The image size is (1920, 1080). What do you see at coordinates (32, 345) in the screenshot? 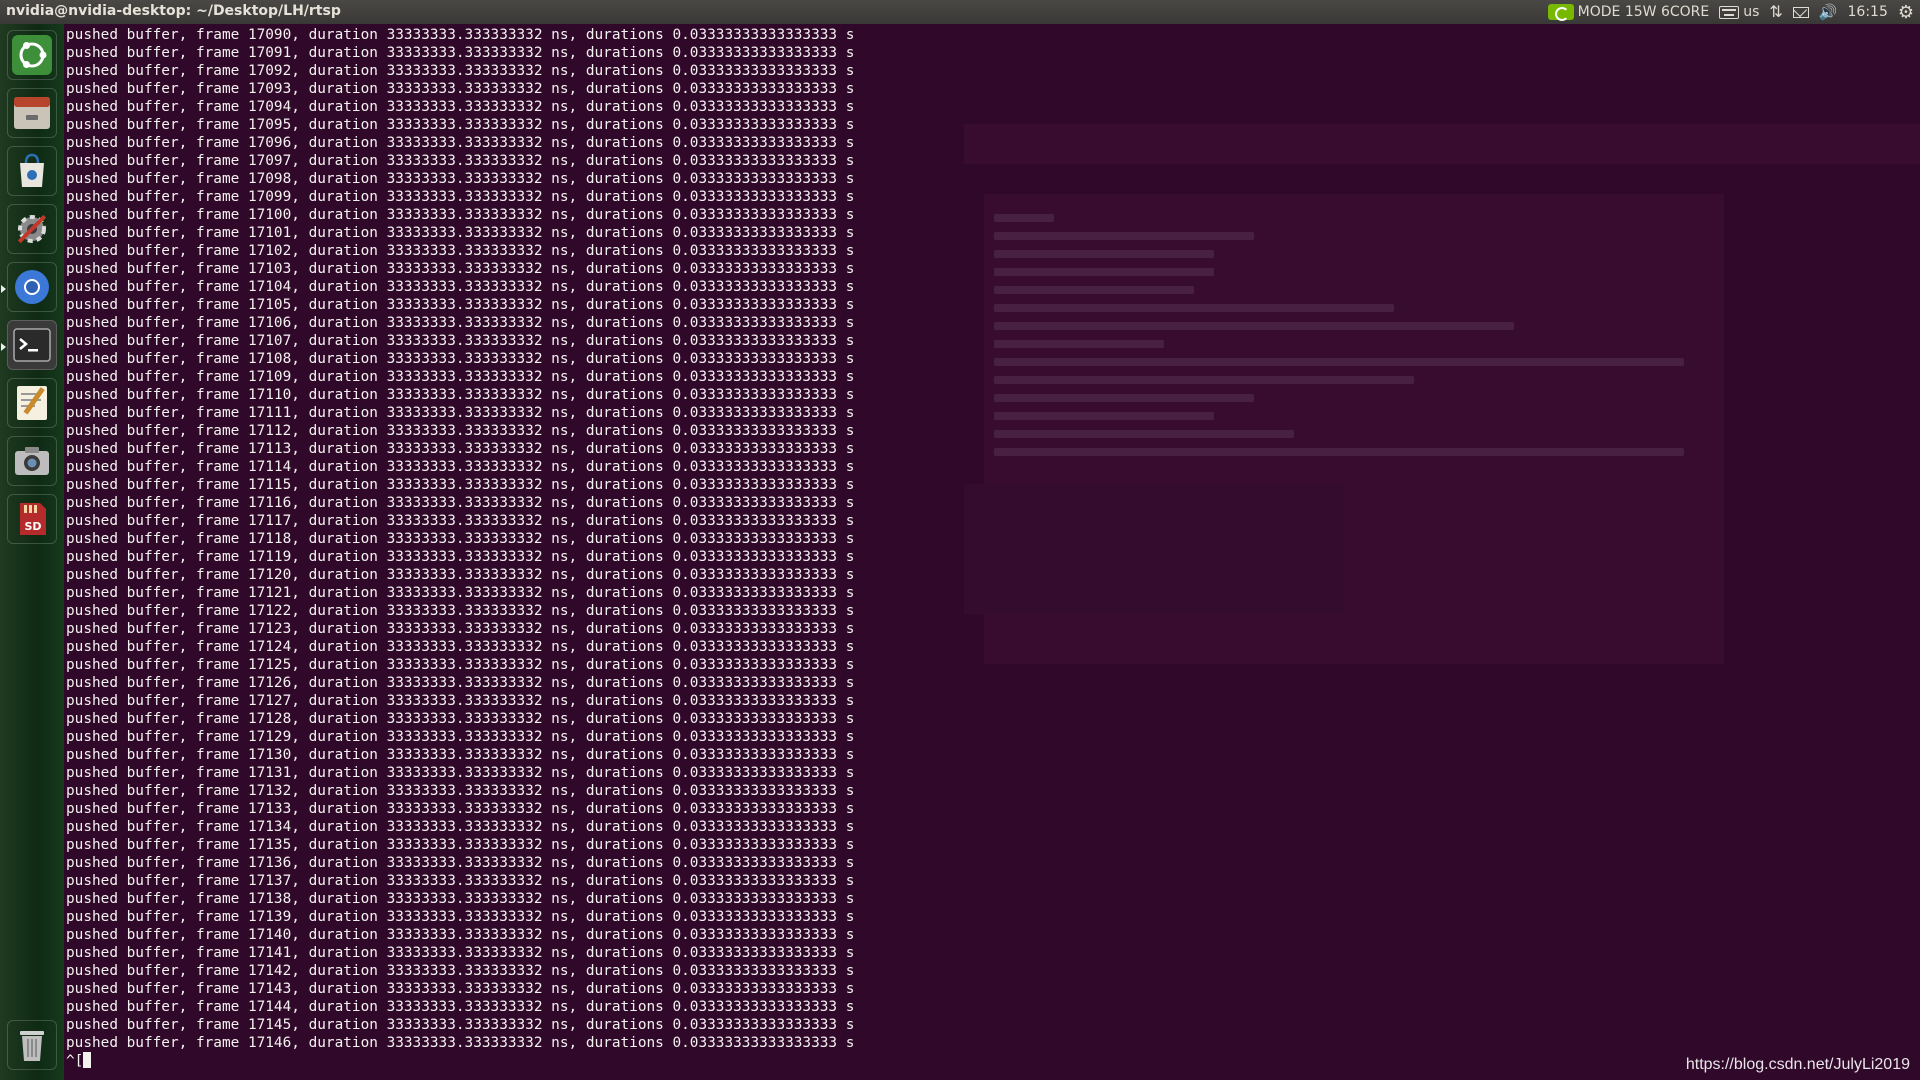
I see `terminal-icon` at bounding box center [32, 345].